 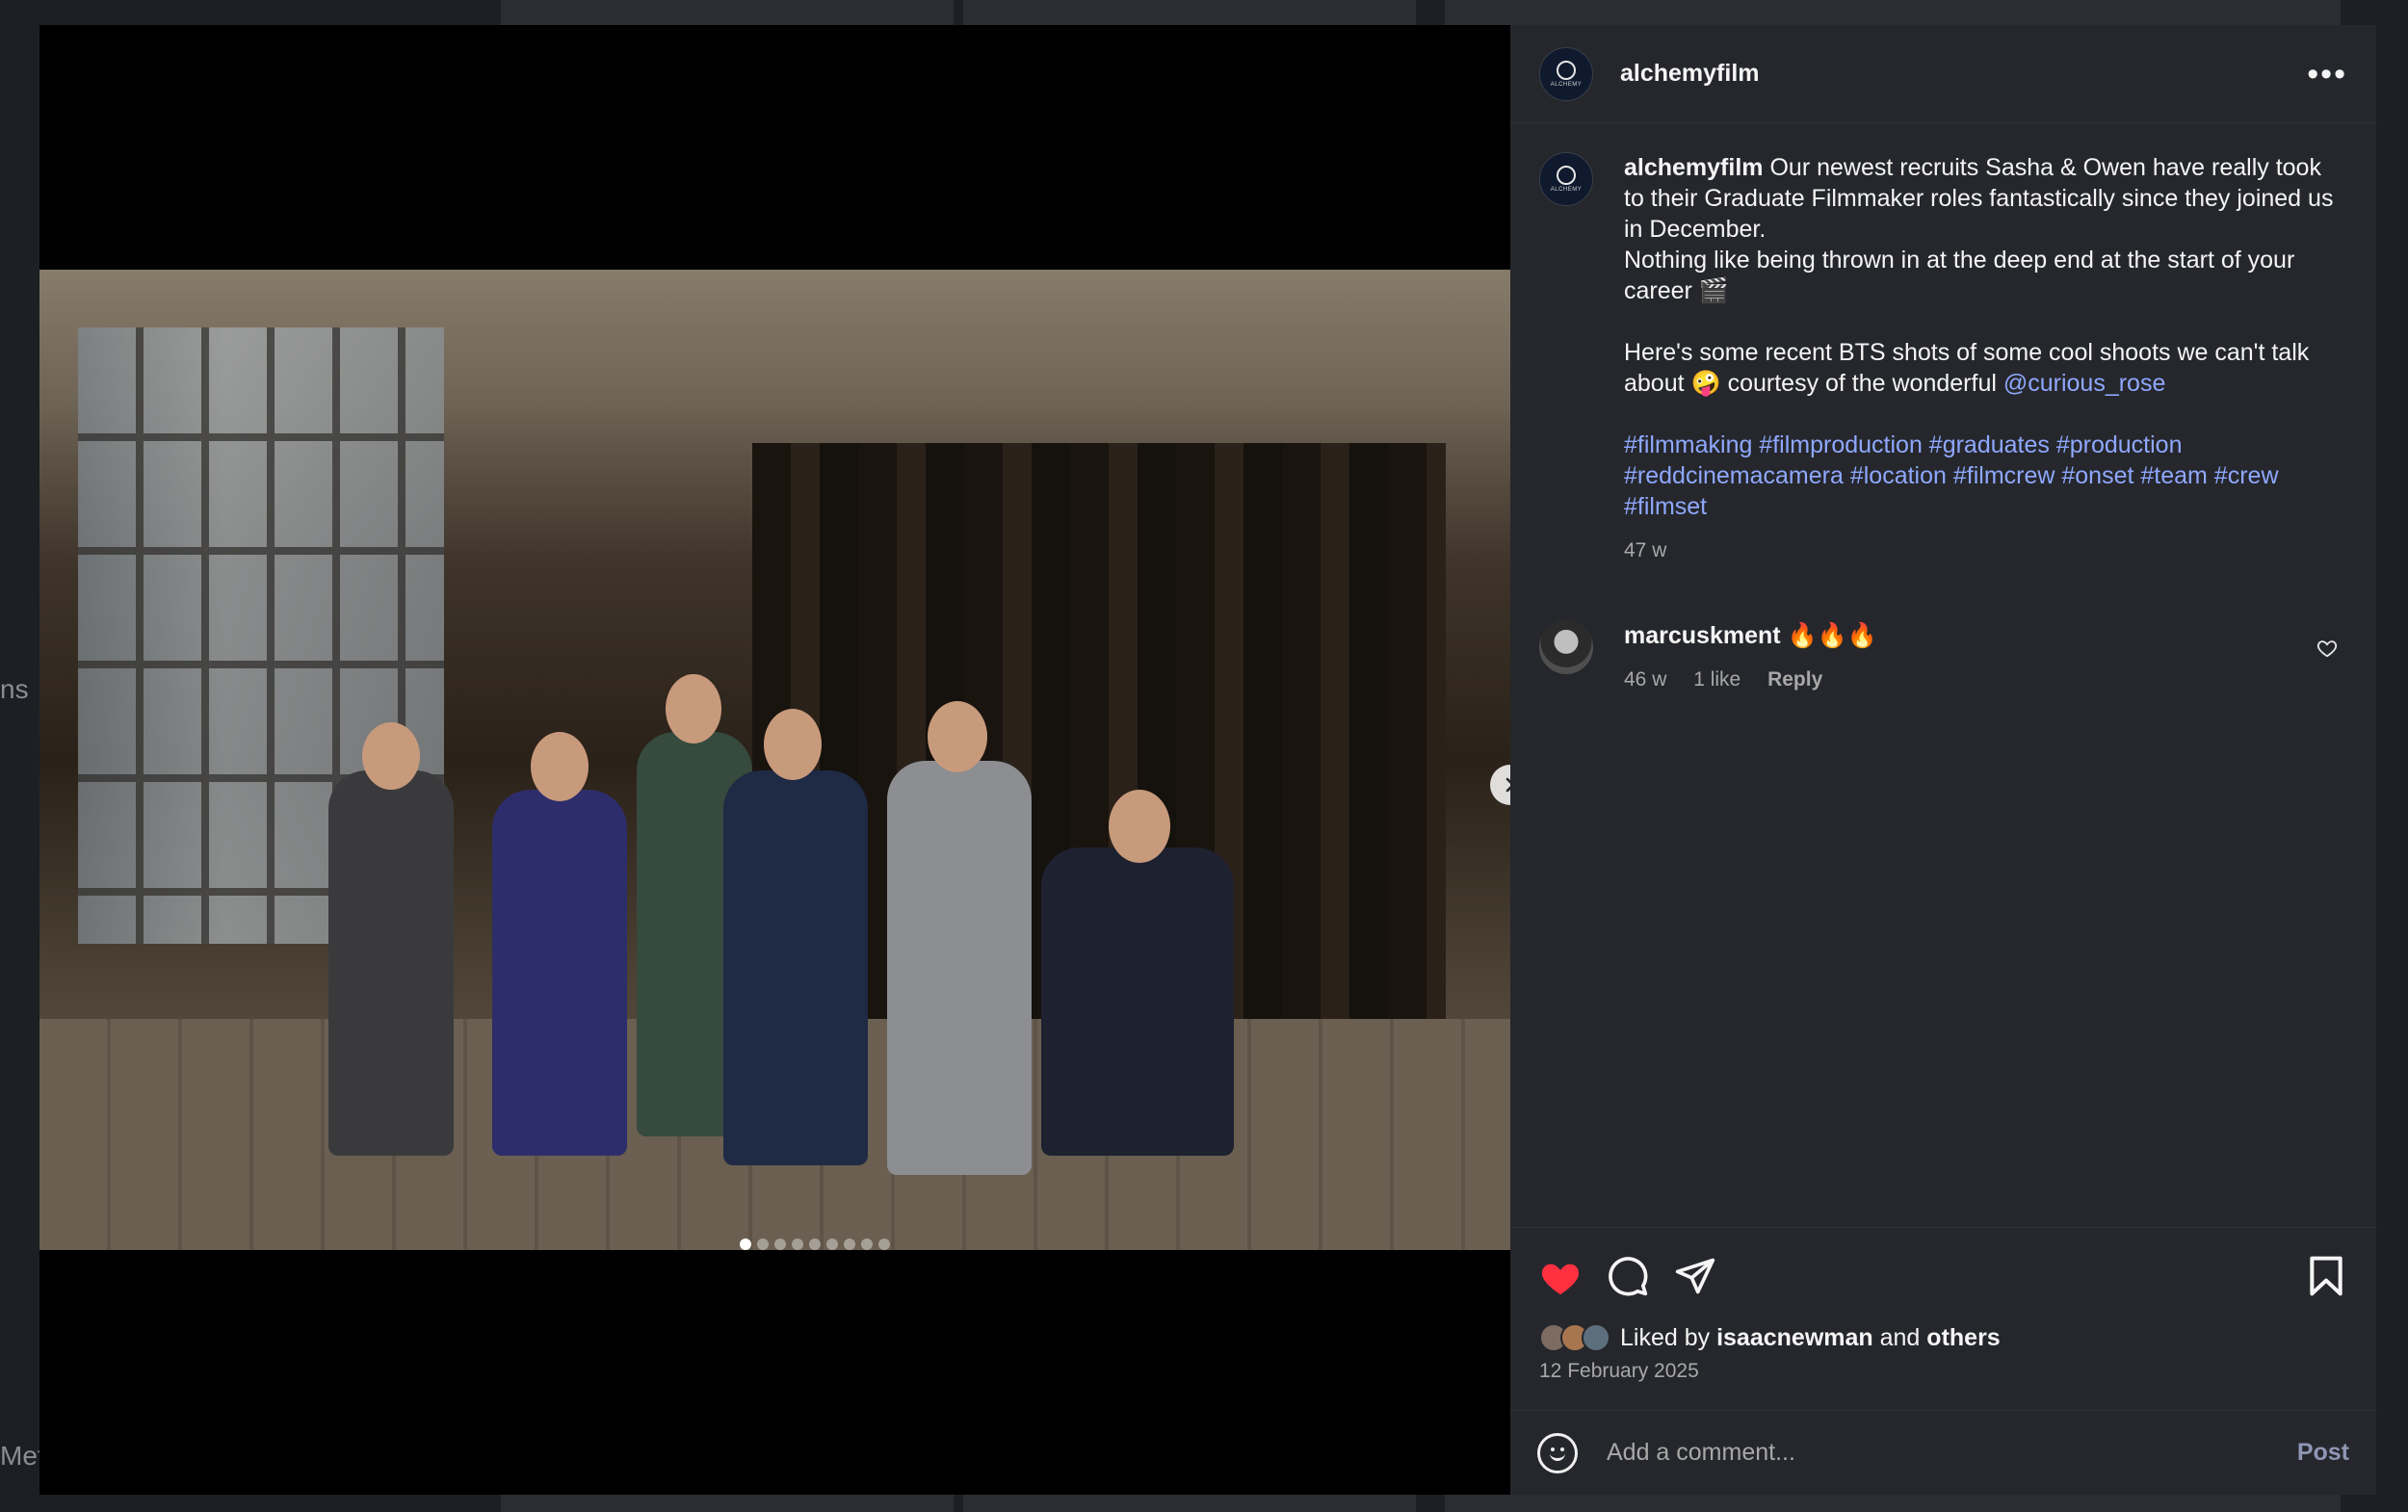 What do you see at coordinates (1985, 680) in the screenshot?
I see `comment-meta: 46 w 1 like Reply` at bounding box center [1985, 680].